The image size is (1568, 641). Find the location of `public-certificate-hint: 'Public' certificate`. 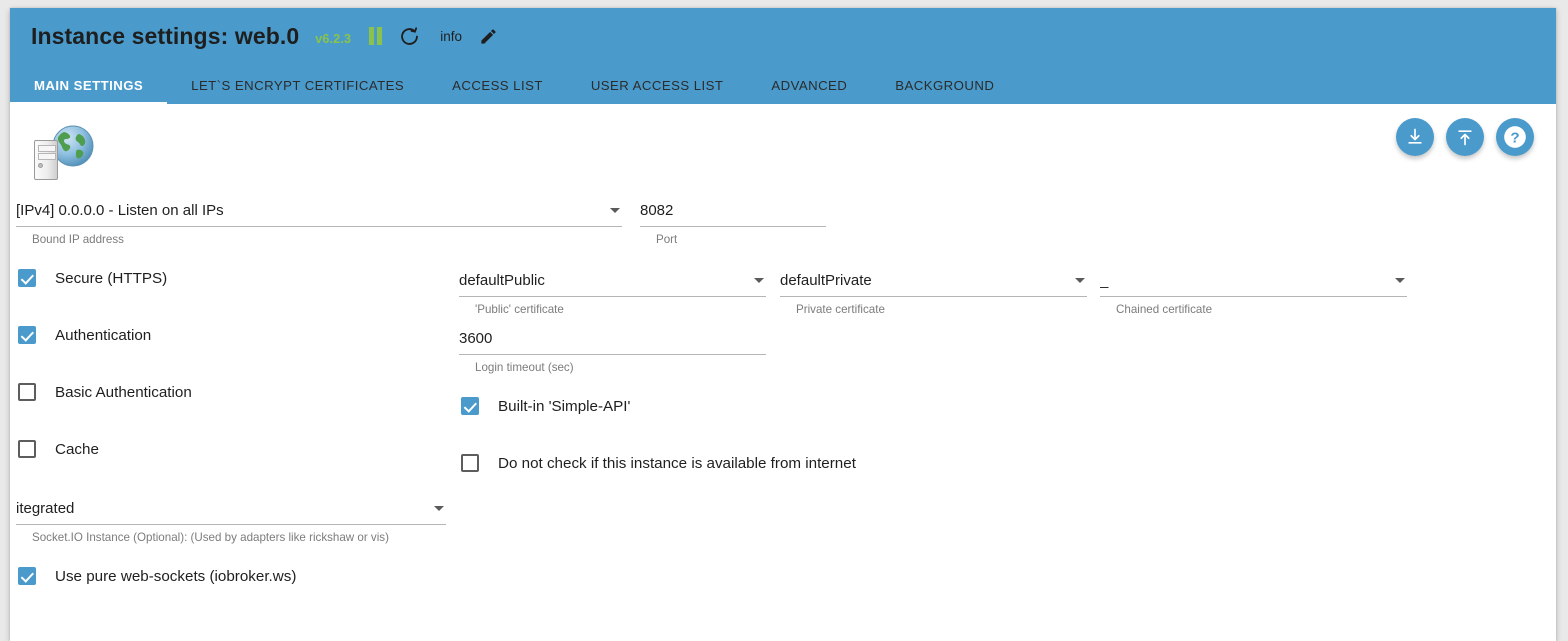

public-certificate-hint: 'Public' certificate is located at coordinates (519, 309).